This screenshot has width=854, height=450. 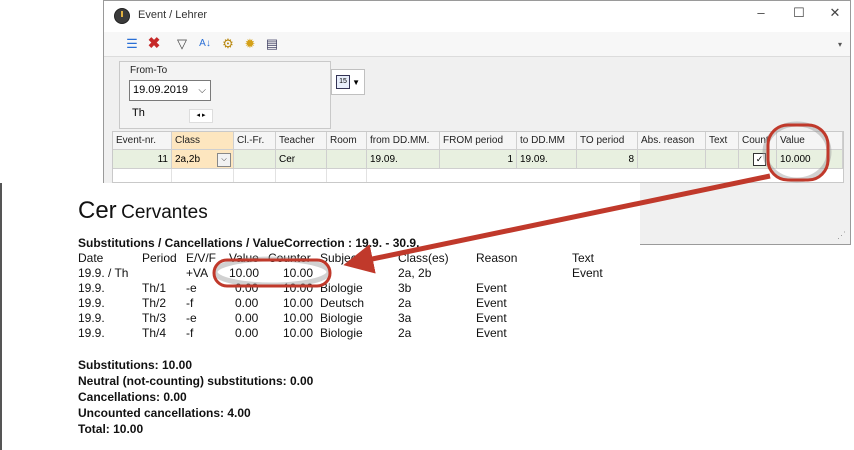 I want to click on list-icon: ☰, so click(x=132, y=44).